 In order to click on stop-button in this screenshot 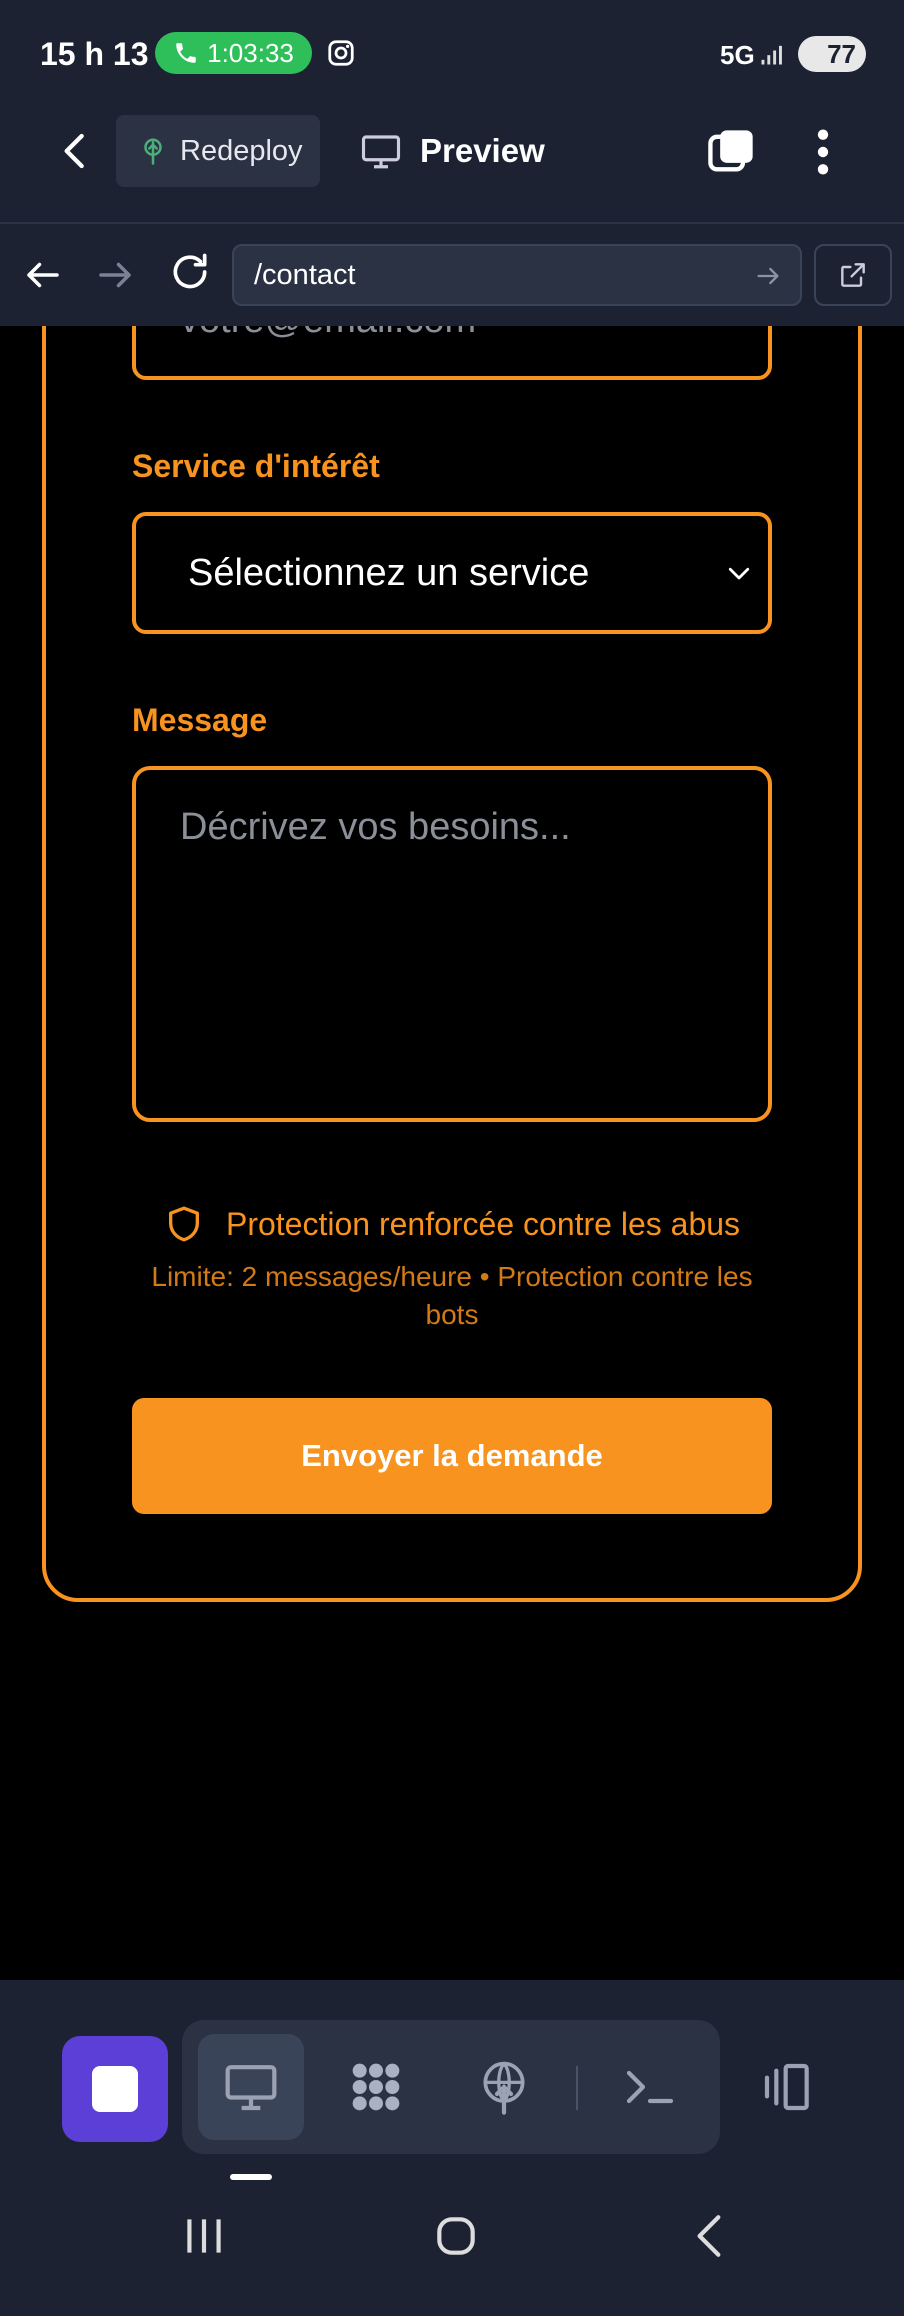, I will do `click(115, 2089)`.